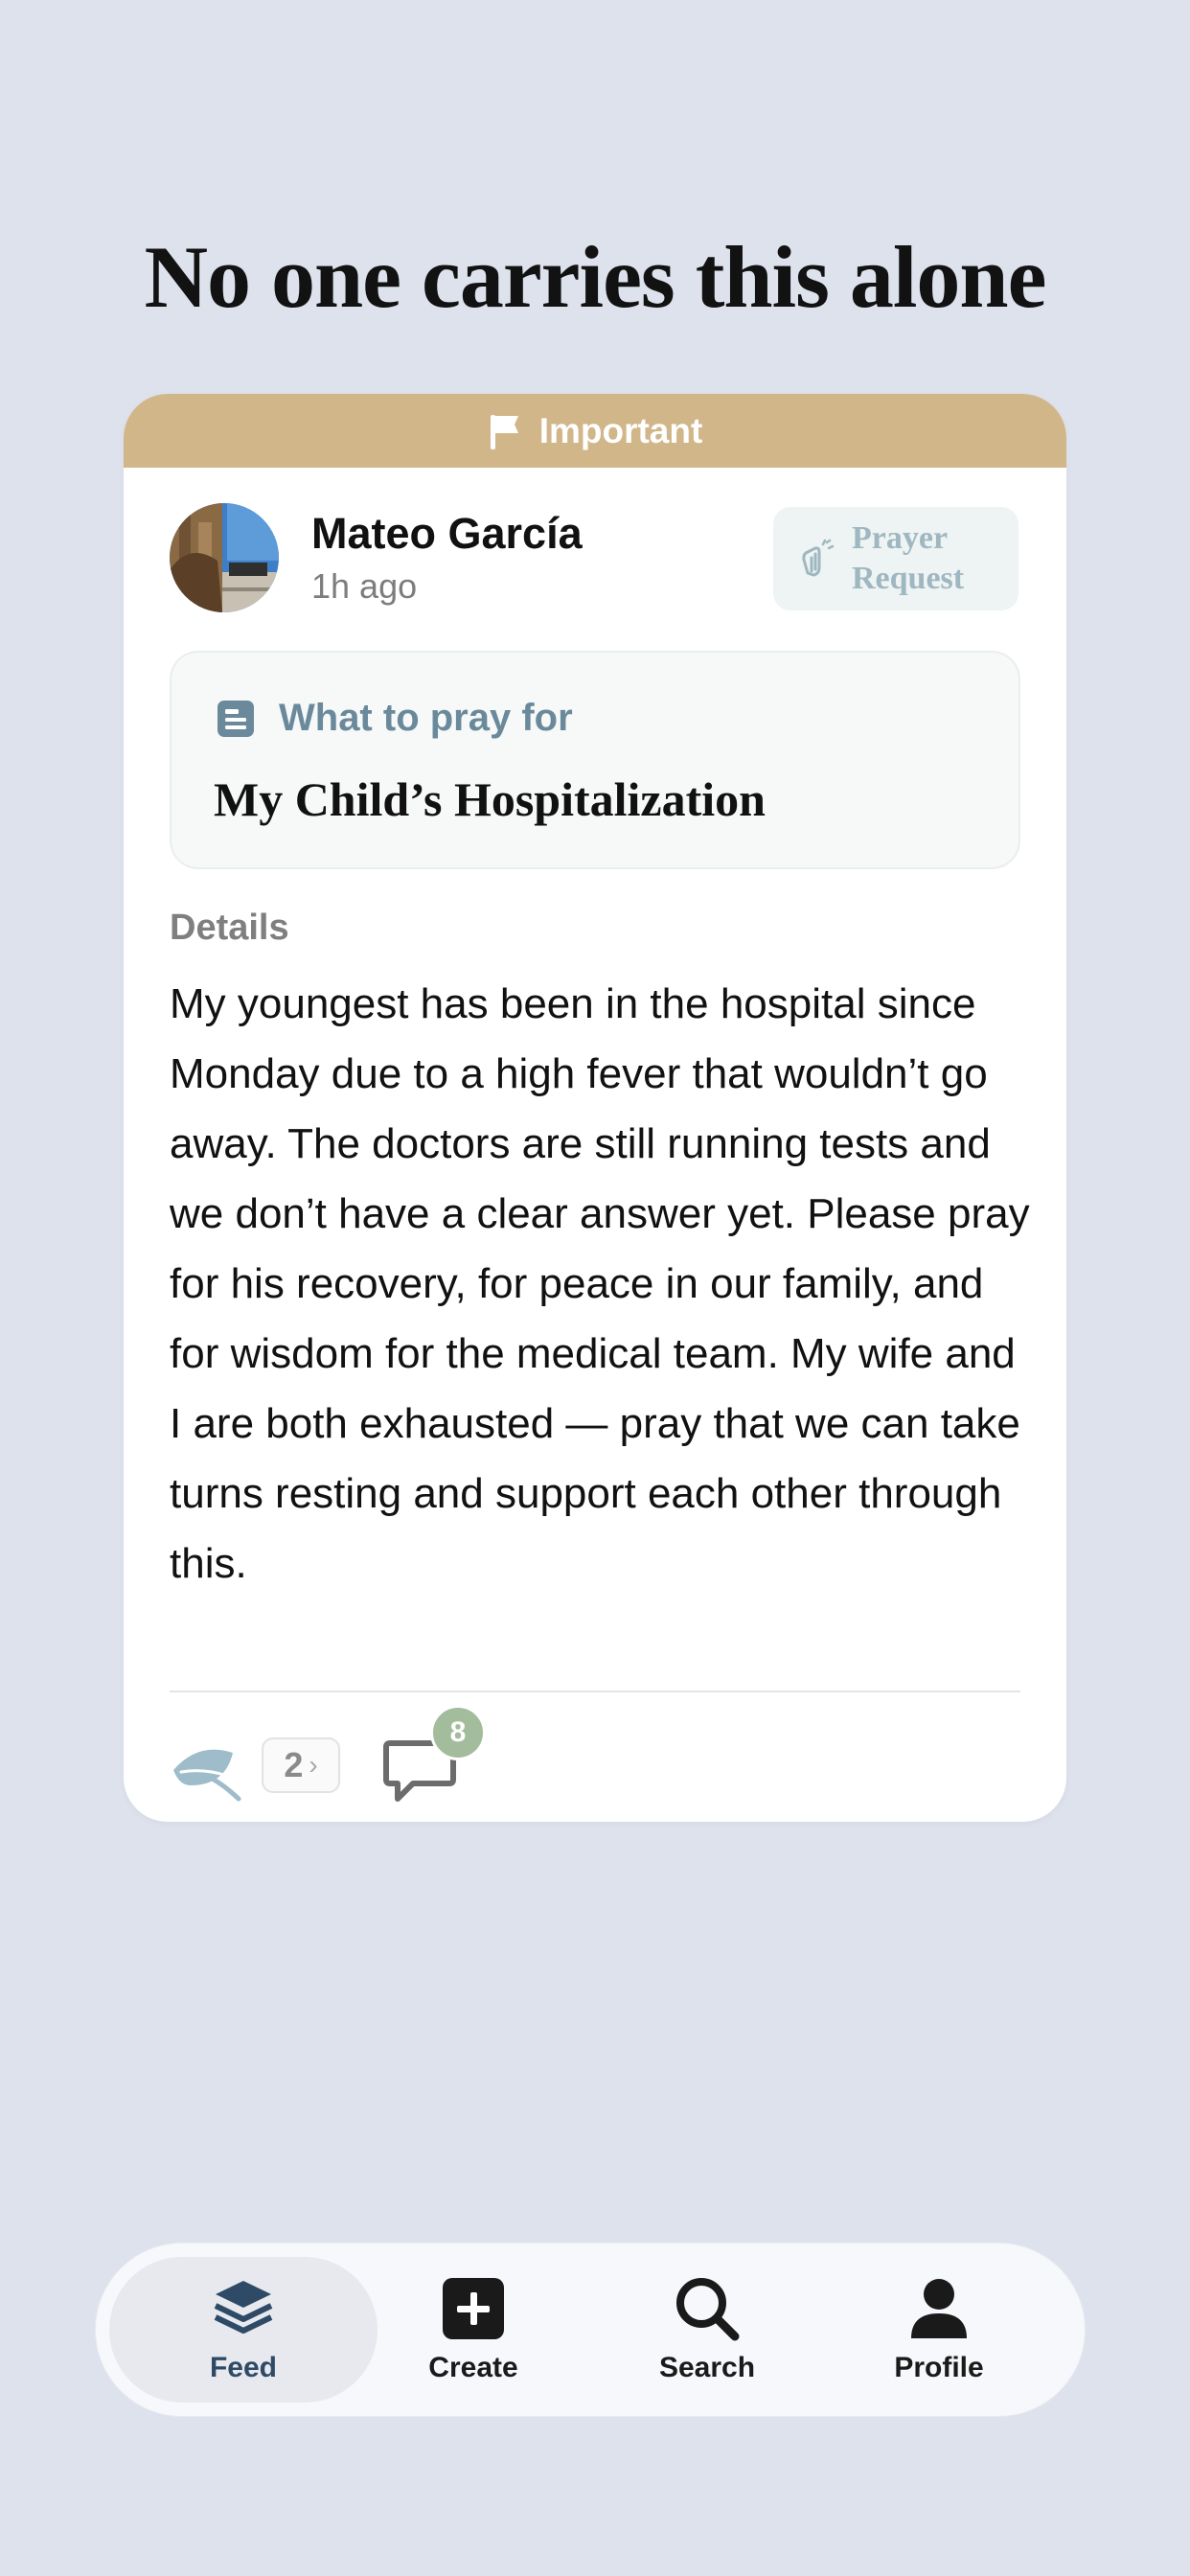  I want to click on tag-label: Prayer Request, so click(909, 558).